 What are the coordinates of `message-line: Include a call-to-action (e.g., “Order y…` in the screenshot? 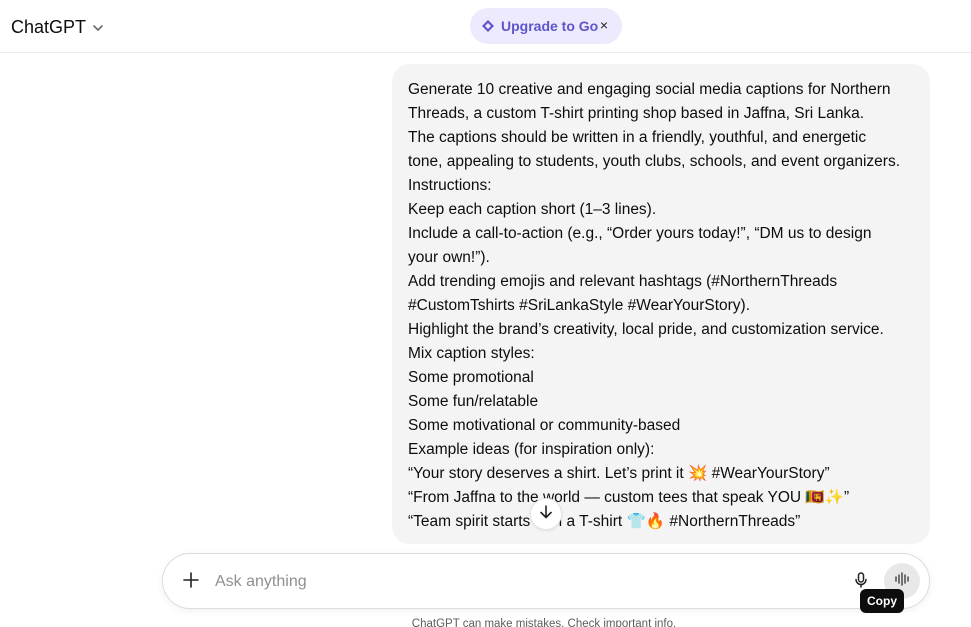 It's located at (640, 233).